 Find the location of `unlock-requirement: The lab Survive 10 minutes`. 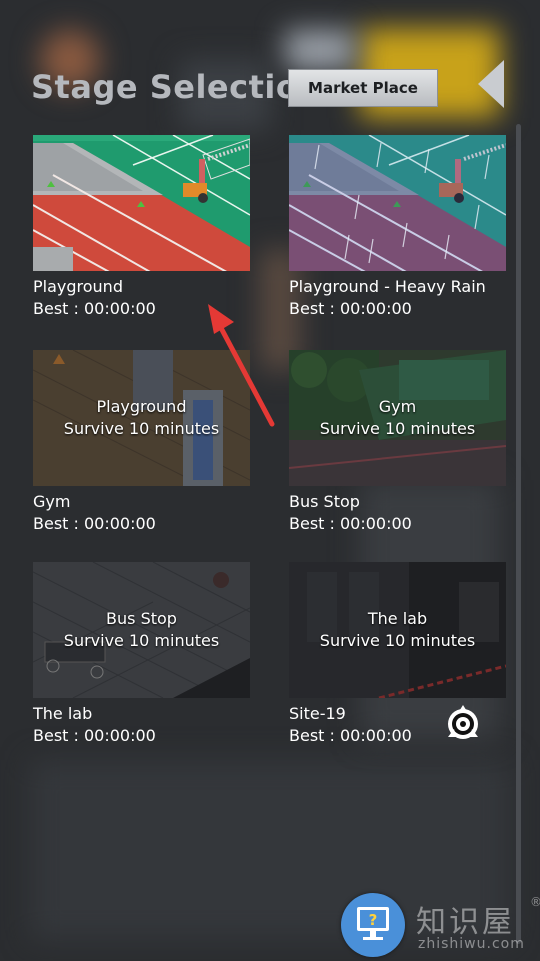

unlock-requirement: The lab Survive 10 minutes is located at coordinates (397, 630).